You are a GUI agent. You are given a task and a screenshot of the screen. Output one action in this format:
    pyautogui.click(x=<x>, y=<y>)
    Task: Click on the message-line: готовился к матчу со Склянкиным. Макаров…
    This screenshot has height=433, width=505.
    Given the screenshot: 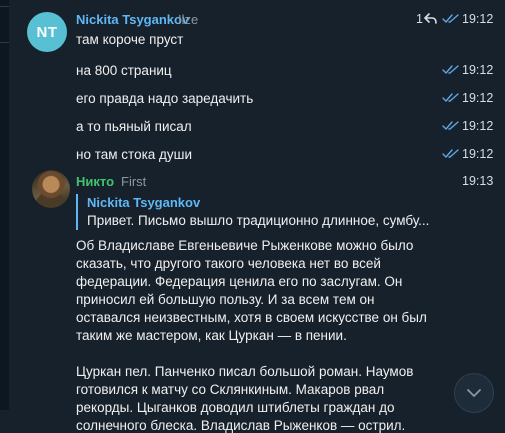 What is the action you would take?
    pyautogui.click(x=230, y=389)
    